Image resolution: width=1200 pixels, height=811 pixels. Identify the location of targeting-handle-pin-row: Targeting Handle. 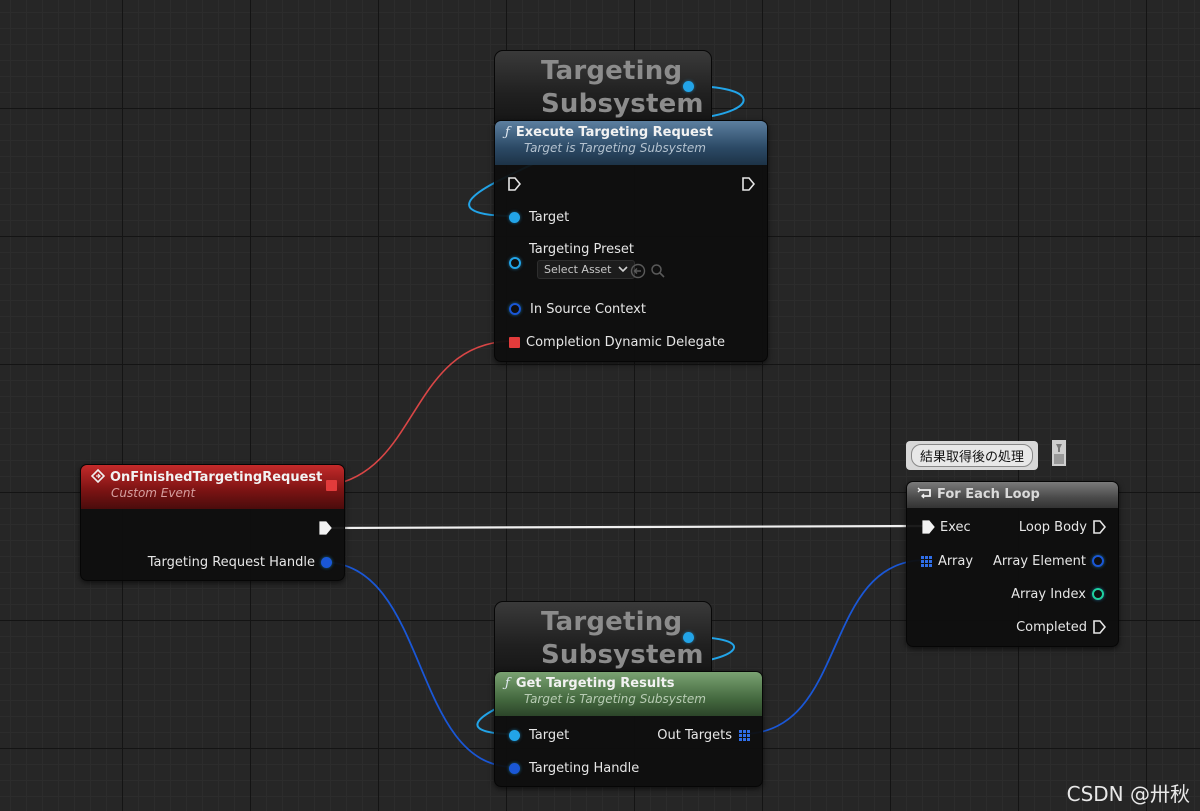
(574, 768).